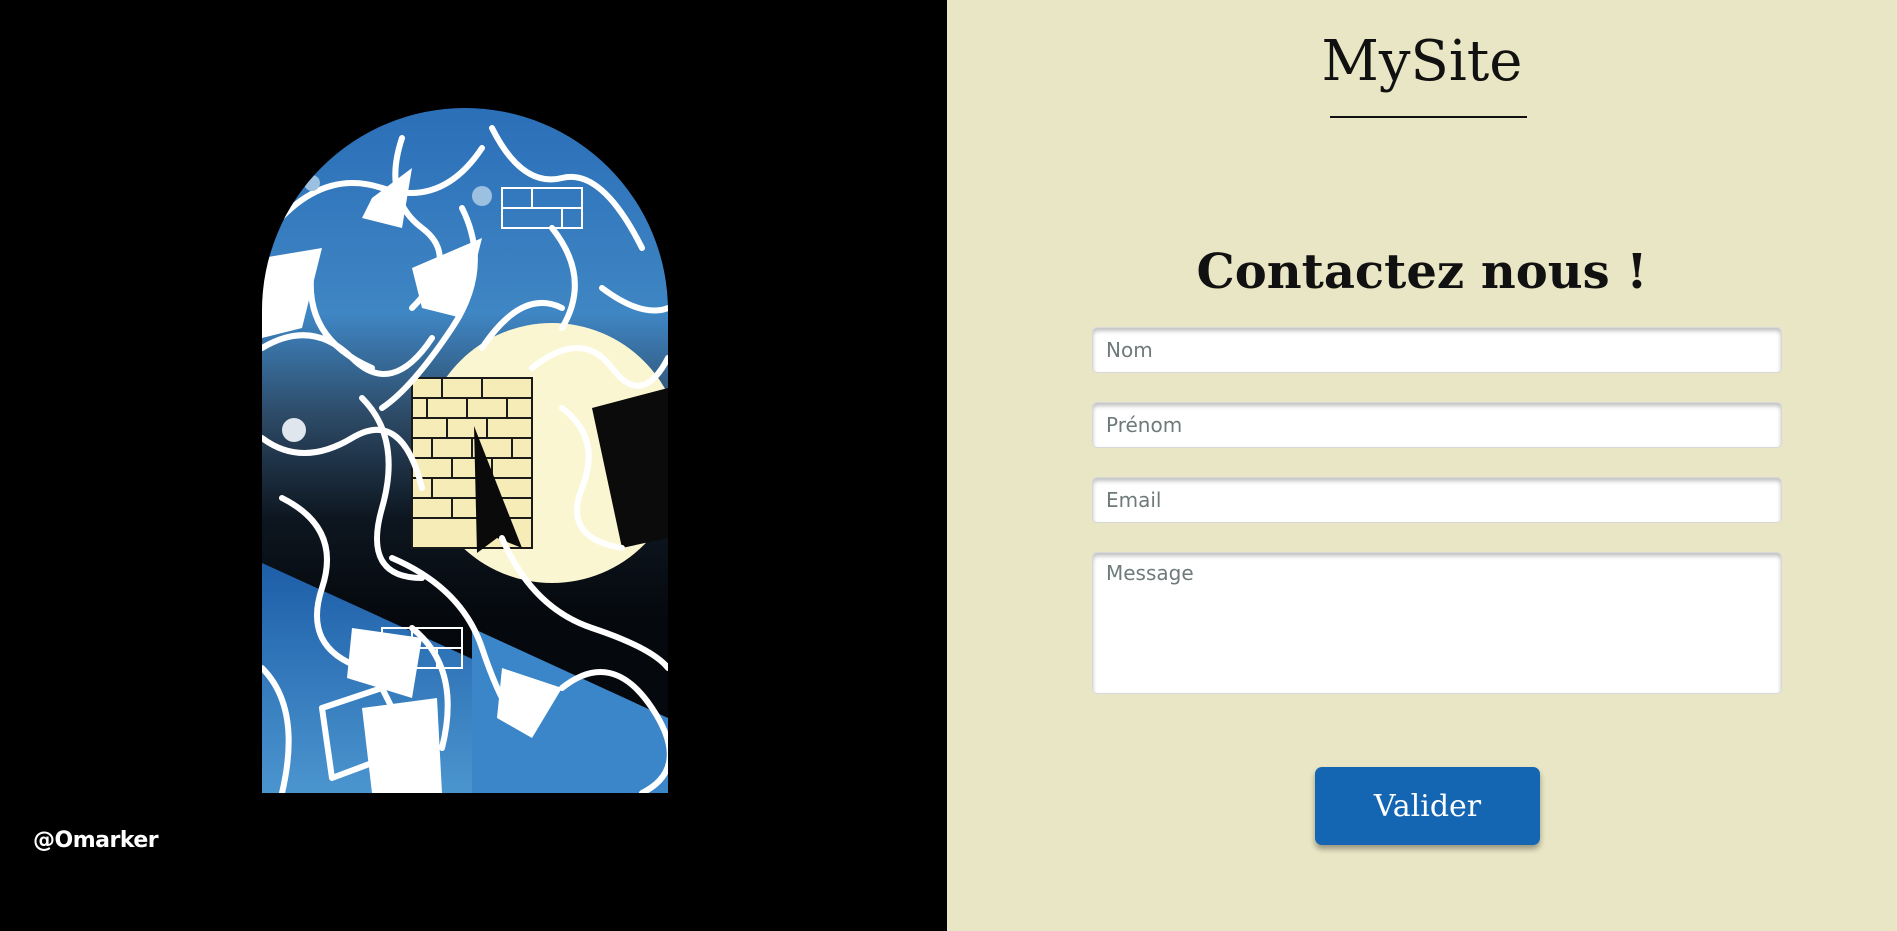  I want to click on contact-heading: Contactez nous !, so click(1422, 272).